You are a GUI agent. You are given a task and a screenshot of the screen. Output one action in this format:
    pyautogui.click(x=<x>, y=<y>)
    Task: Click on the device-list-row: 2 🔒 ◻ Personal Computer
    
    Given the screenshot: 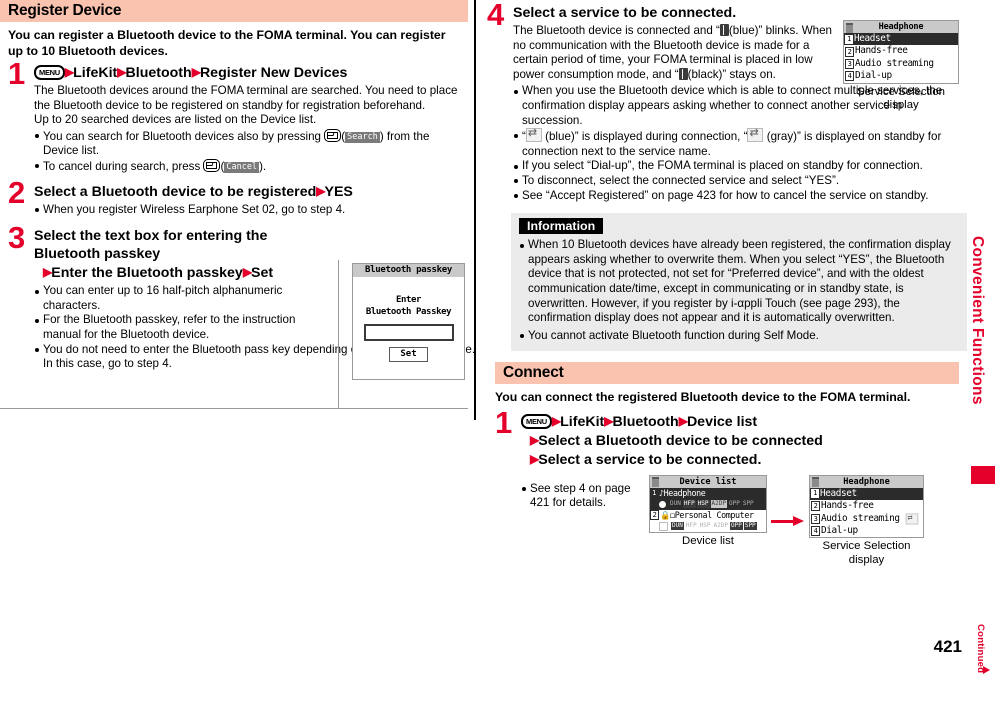 What is the action you would take?
    pyautogui.click(x=708, y=515)
    